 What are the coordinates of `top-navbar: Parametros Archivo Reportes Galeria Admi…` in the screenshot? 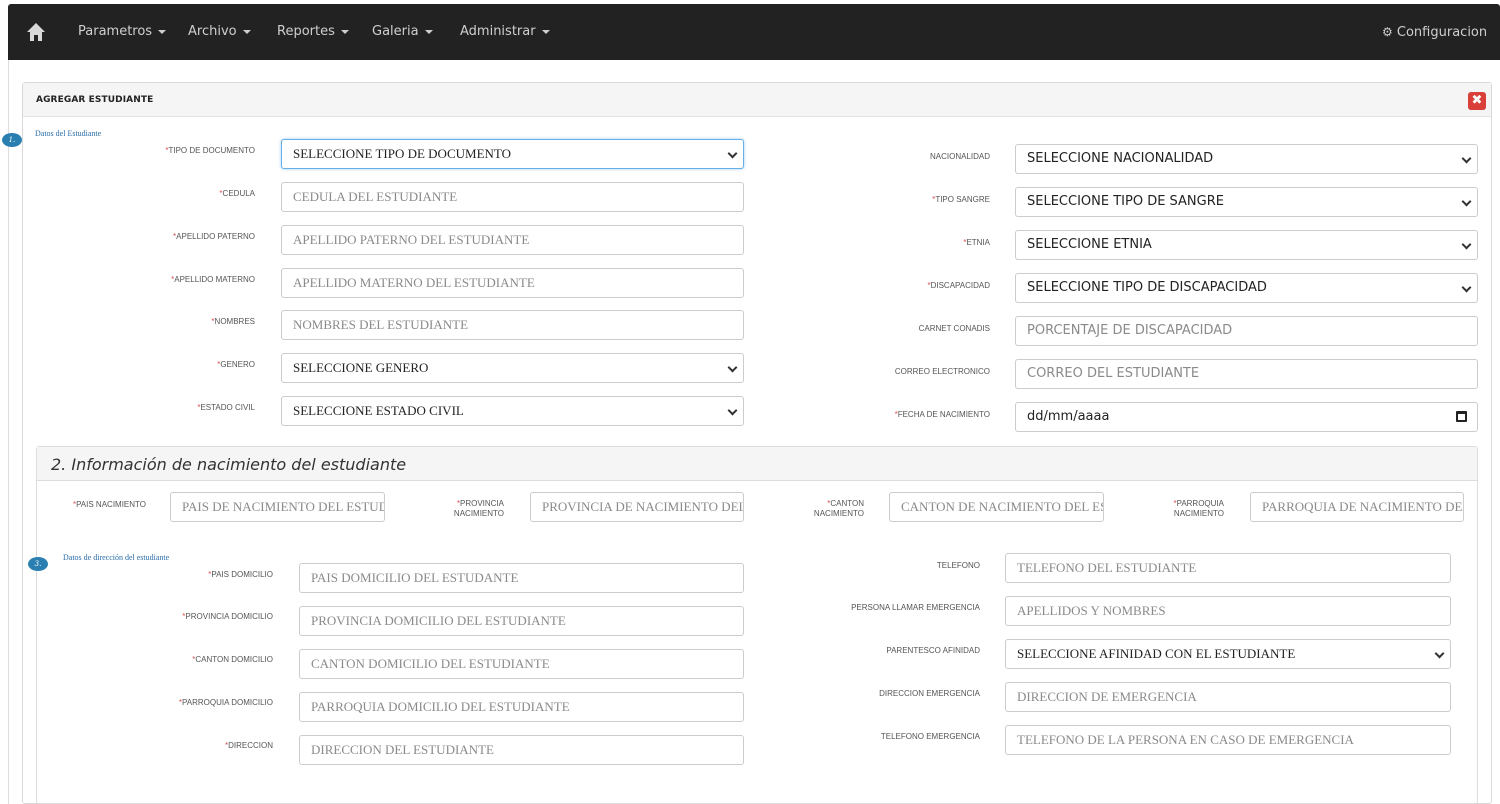 It's located at (754, 47).